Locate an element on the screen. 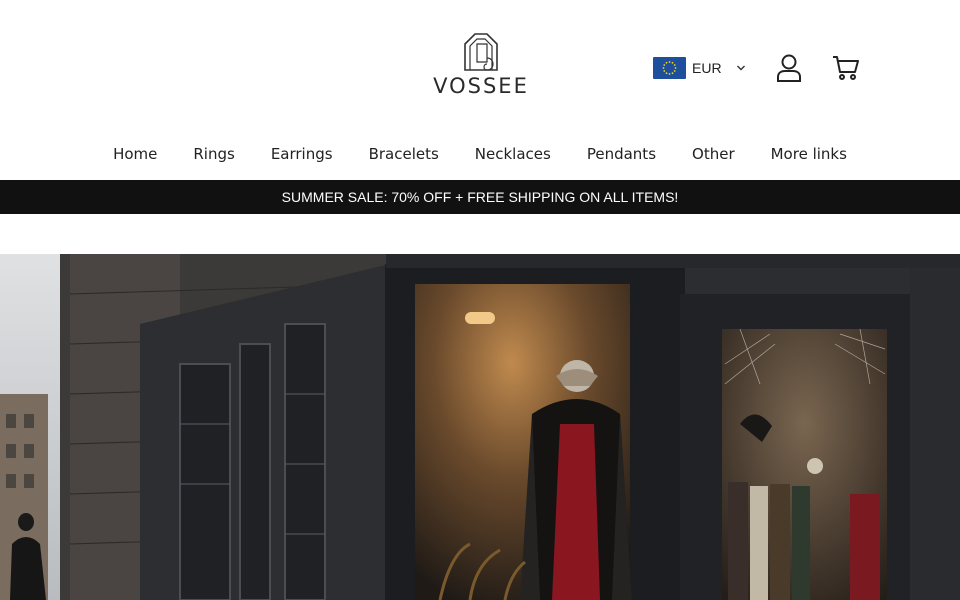 Image resolution: width=960 pixels, height=600 pixels. eu-flag-icon is located at coordinates (669, 68).